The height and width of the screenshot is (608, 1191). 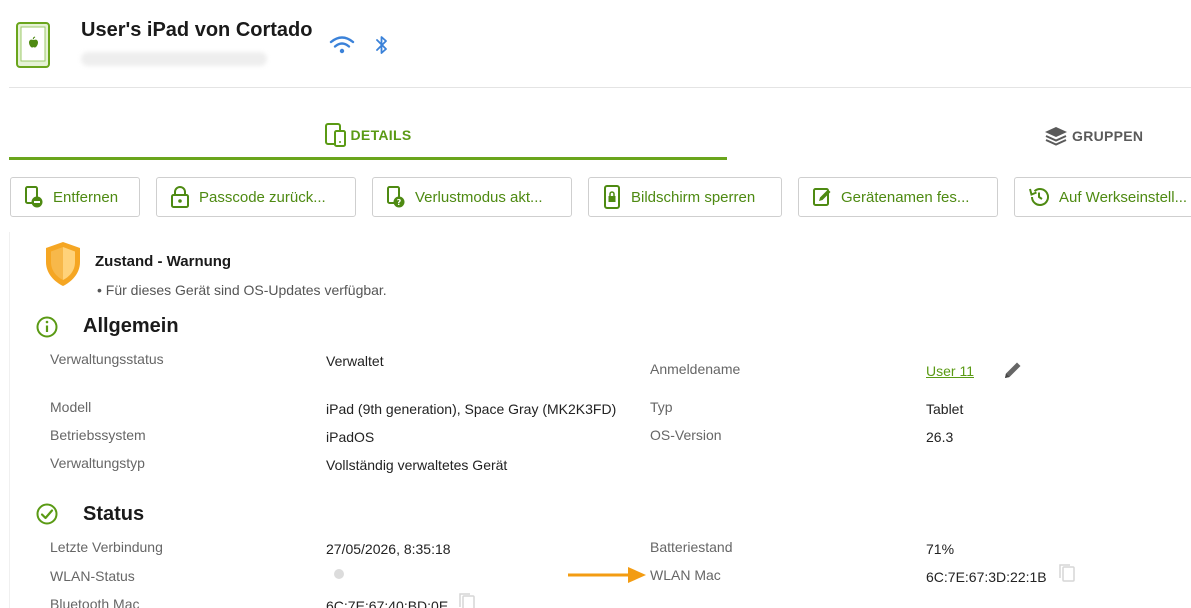 I want to click on layers-icon, so click(x=1056, y=136).